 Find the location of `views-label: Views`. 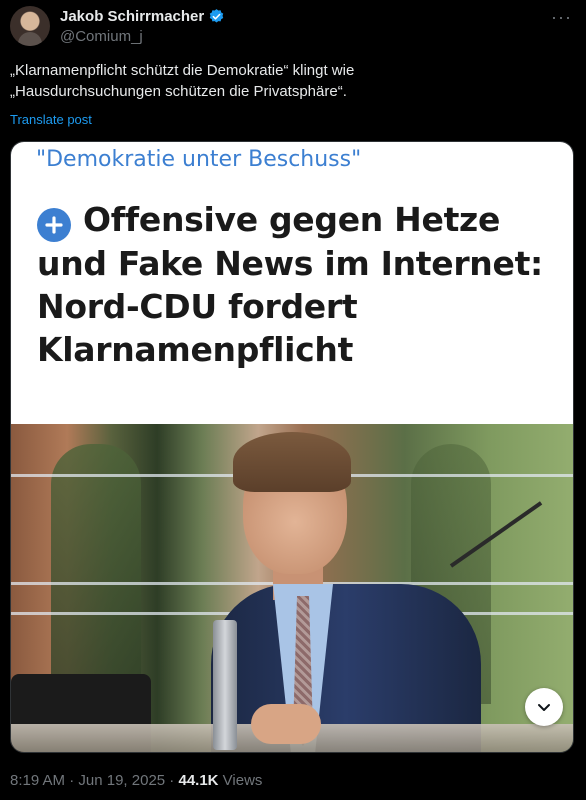

views-label: Views is located at coordinates (240, 780).